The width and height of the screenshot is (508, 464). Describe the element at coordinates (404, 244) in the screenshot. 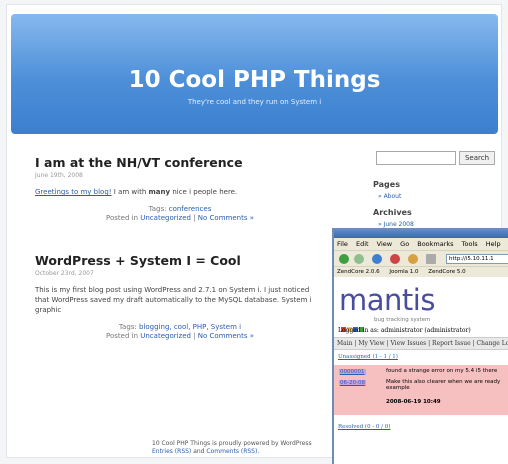

I see `menu-go: Go` at that location.